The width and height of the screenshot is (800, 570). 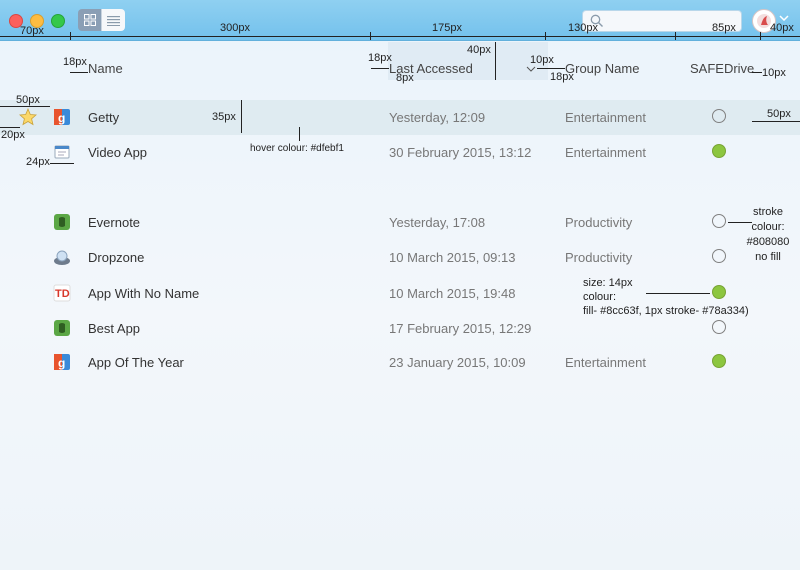 What do you see at coordinates (782, 28) in the screenshot?
I see `guide-label: 40px` at bounding box center [782, 28].